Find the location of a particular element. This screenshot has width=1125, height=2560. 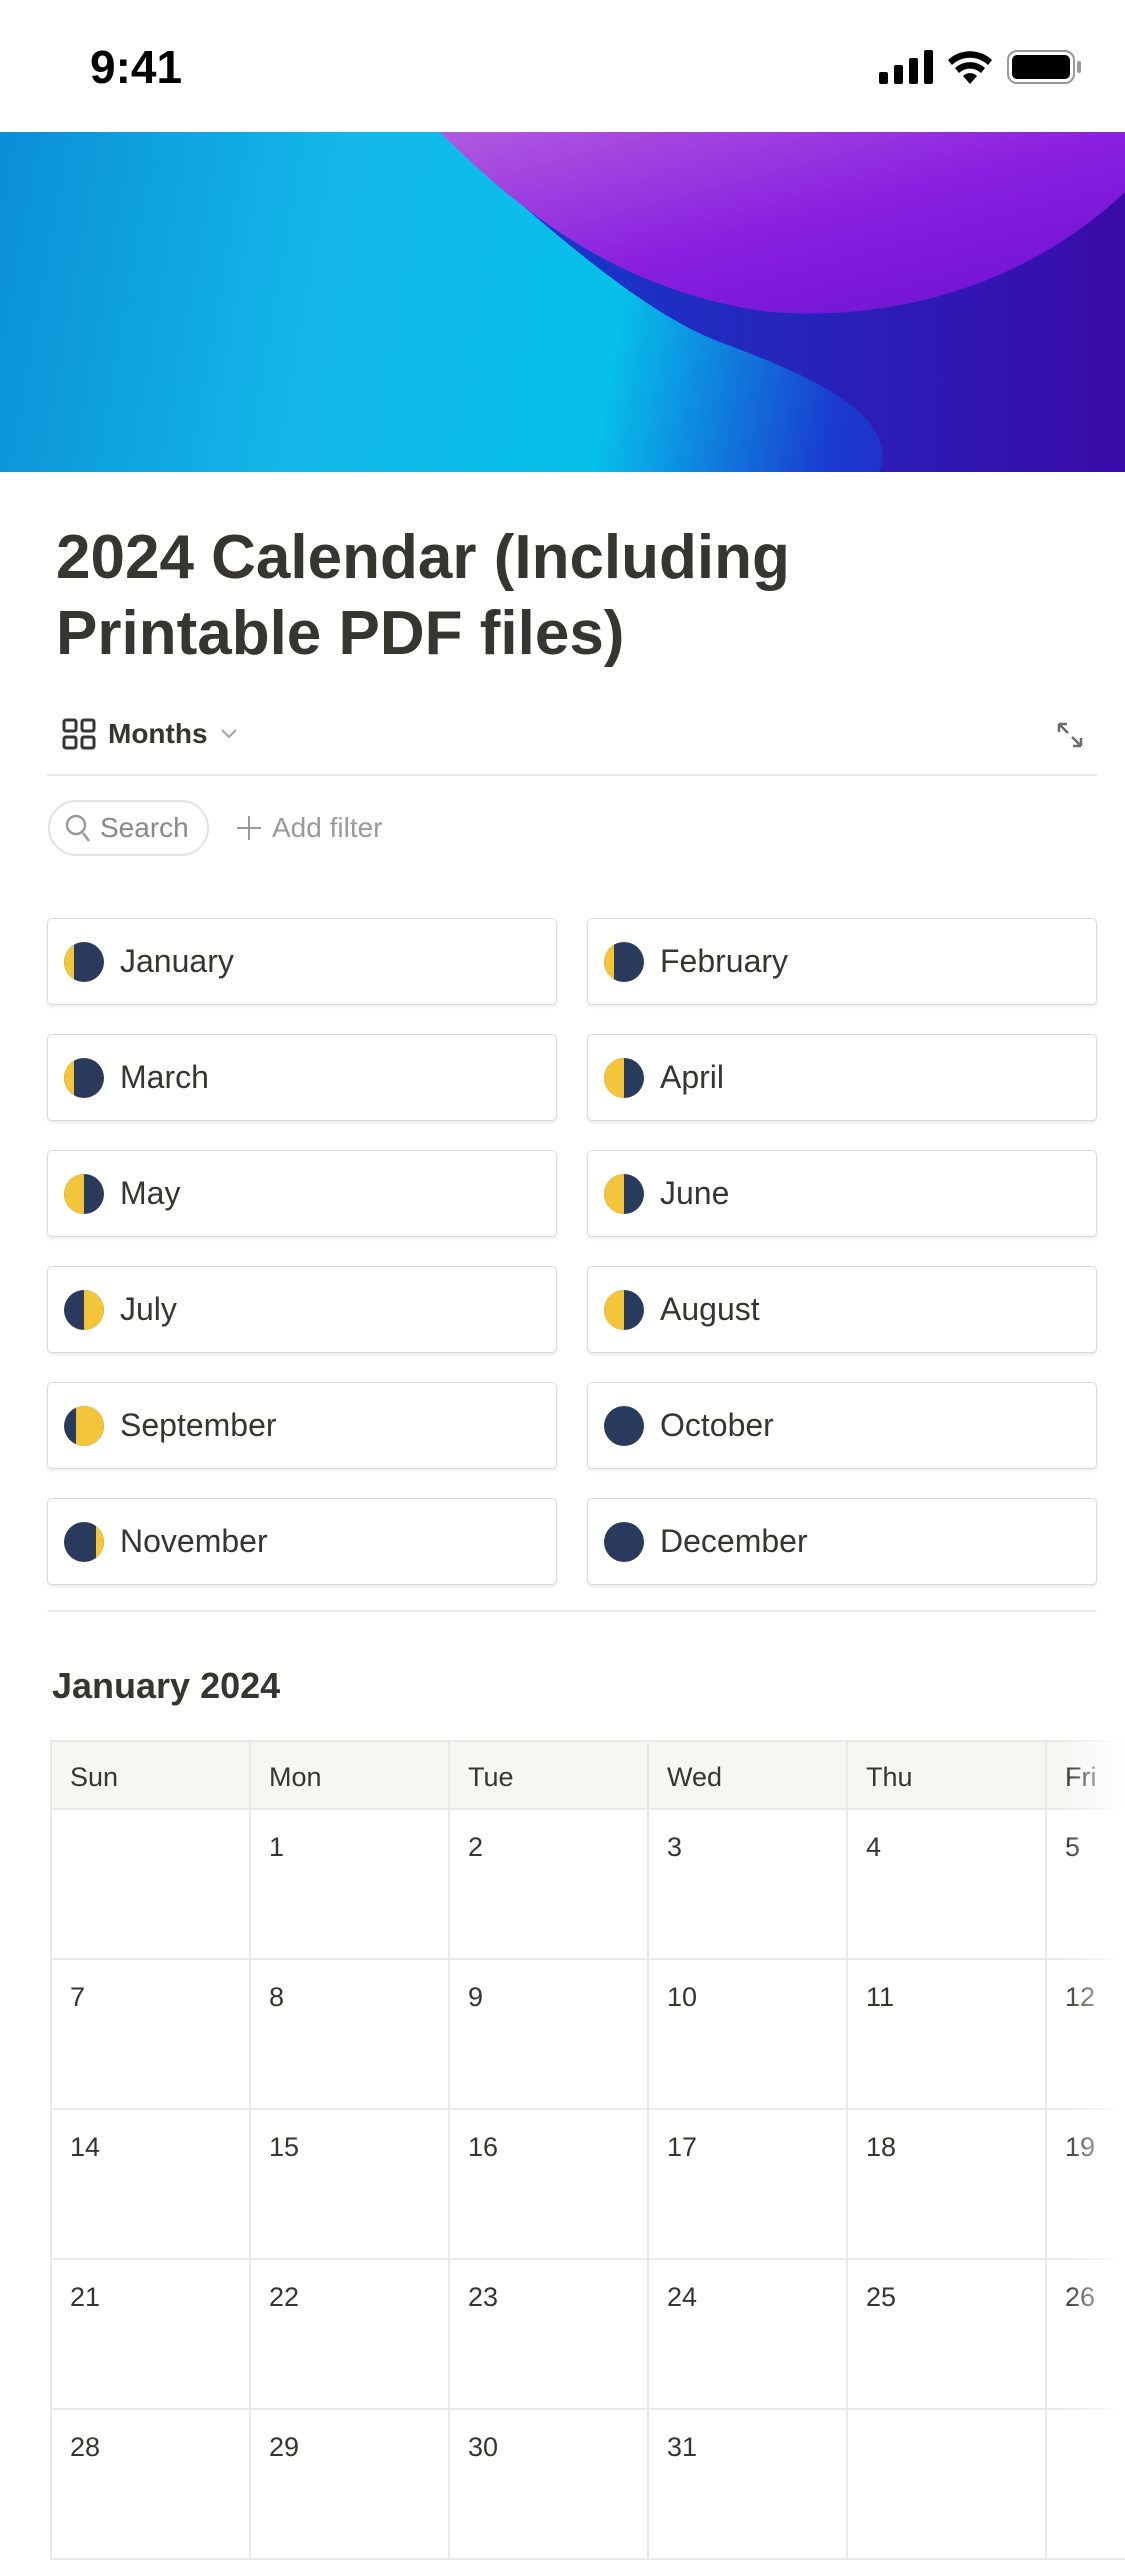

day-cell: 17 is located at coordinates (746, 2185).